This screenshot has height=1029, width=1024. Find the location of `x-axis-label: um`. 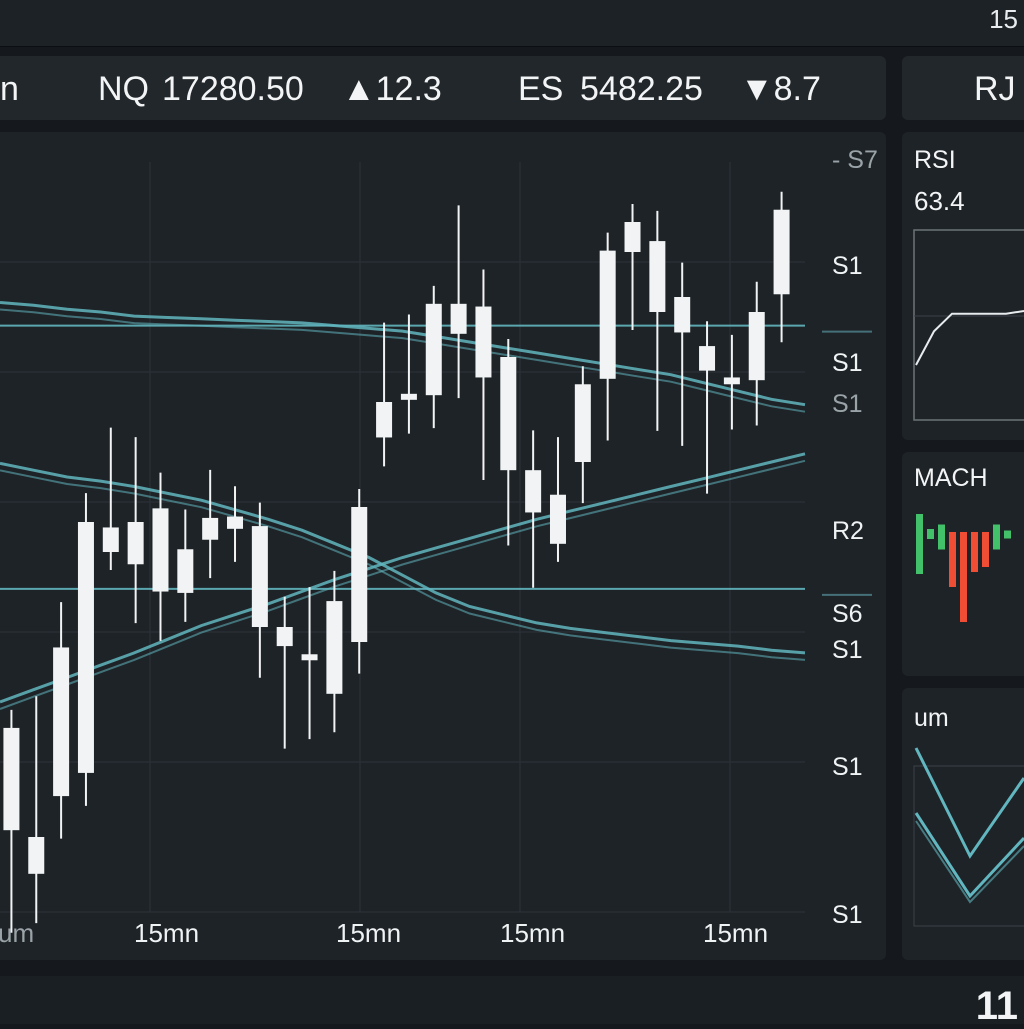

x-axis-label: um is located at coordinates (17, 933).